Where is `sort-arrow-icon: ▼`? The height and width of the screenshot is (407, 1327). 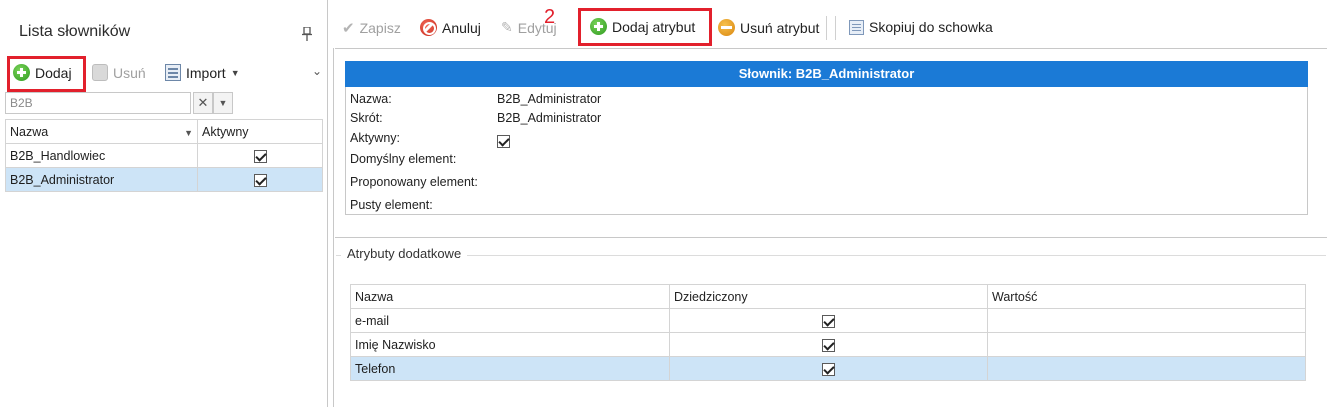
sort-arrow-icon: ▼ is located at coordinates (188, 132).